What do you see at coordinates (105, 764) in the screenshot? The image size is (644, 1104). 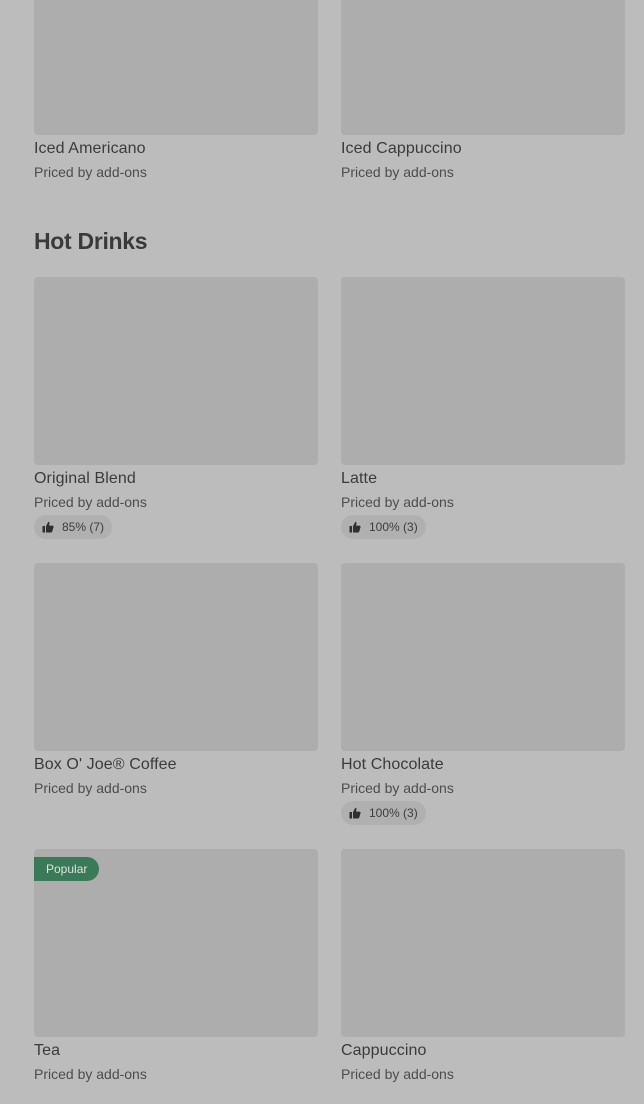 I see `item-name: Box O' Joe® Coffee` at bounding box center [105, 764].